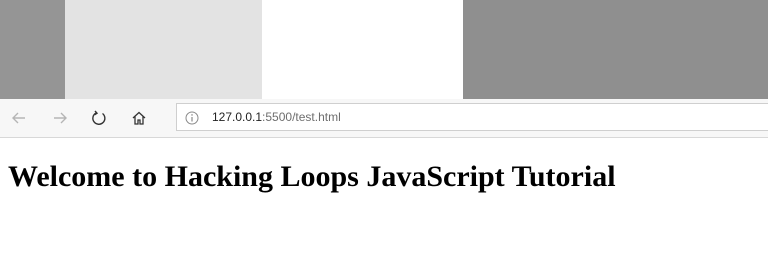  Describe the element at coordinates (192, 118) in the screenshot. I see `info-icon` at that location.